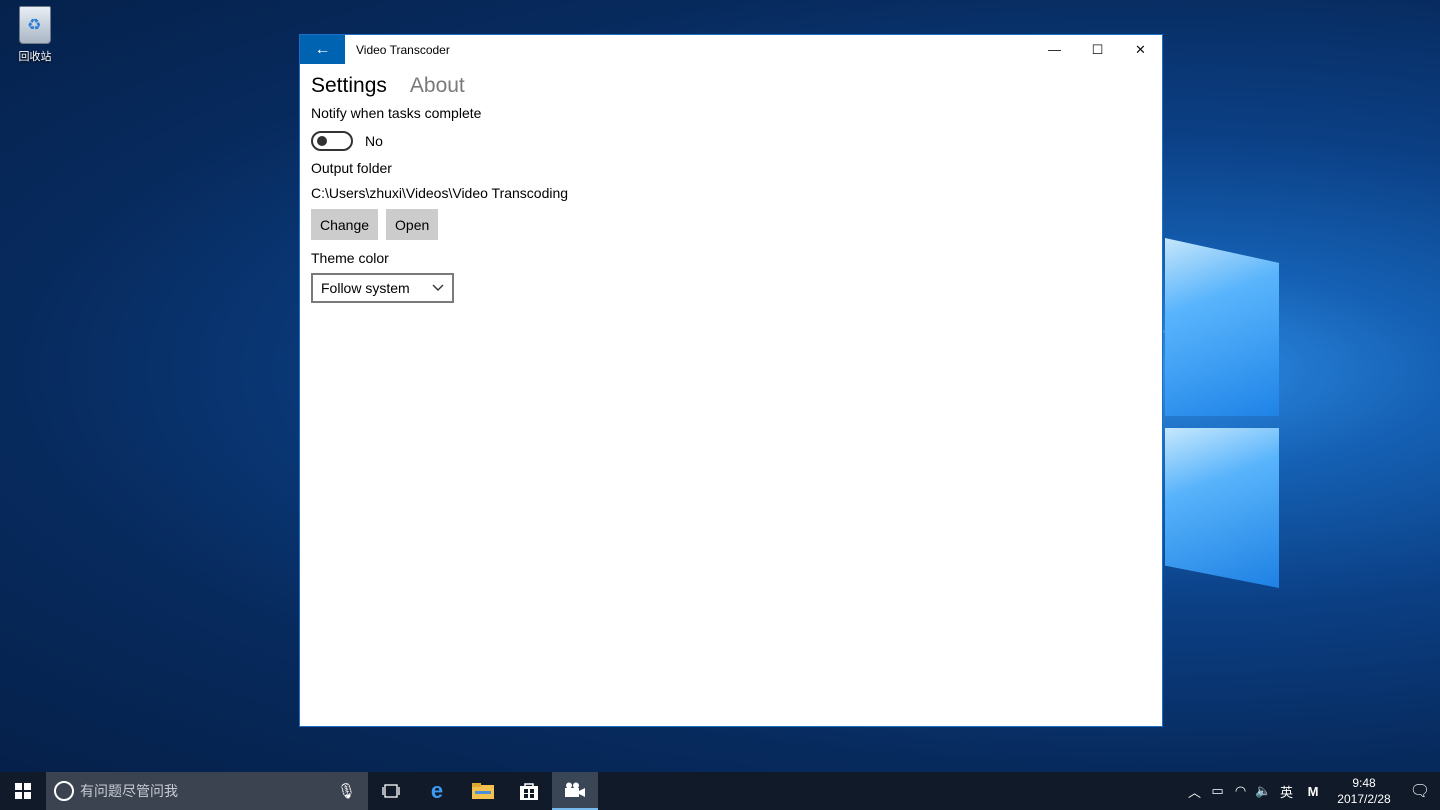 Image resolution: width=1440 pixels, height=810 pixels. What do you see at coordinates (351, 168) in the screenshot?
I see `output-folder-label: Output folder` at bounding box center [351, 168].